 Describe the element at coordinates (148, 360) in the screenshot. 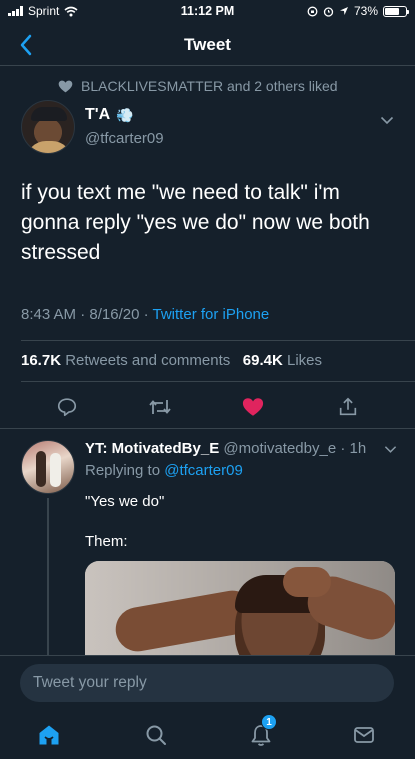

I see `retweets-label: Retweets and comments` at that location.